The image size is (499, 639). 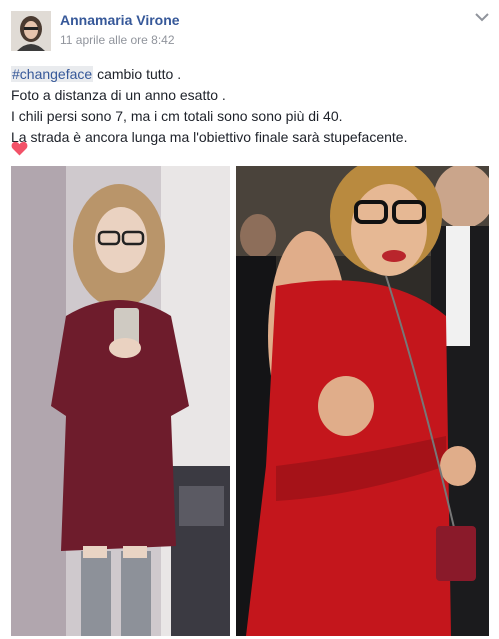 I want to click on post-line-2: Foto a distanza di un anno esatto ., so click(x=118, y=95).